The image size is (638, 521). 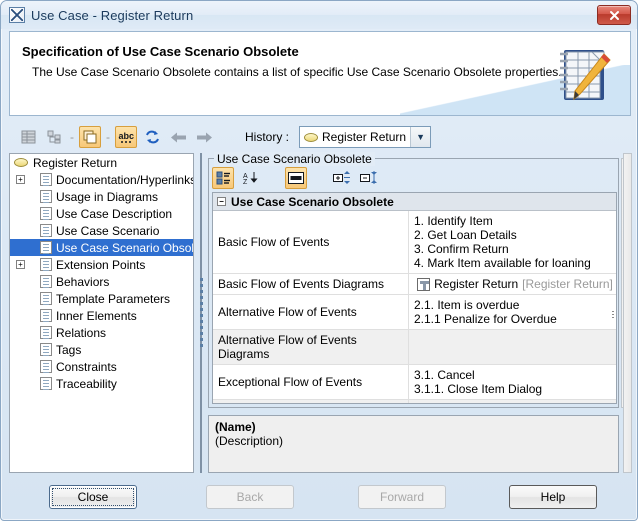 I want to click on property-row: Alternative Flow of Events Diagrams, so click(x=414, y=347).